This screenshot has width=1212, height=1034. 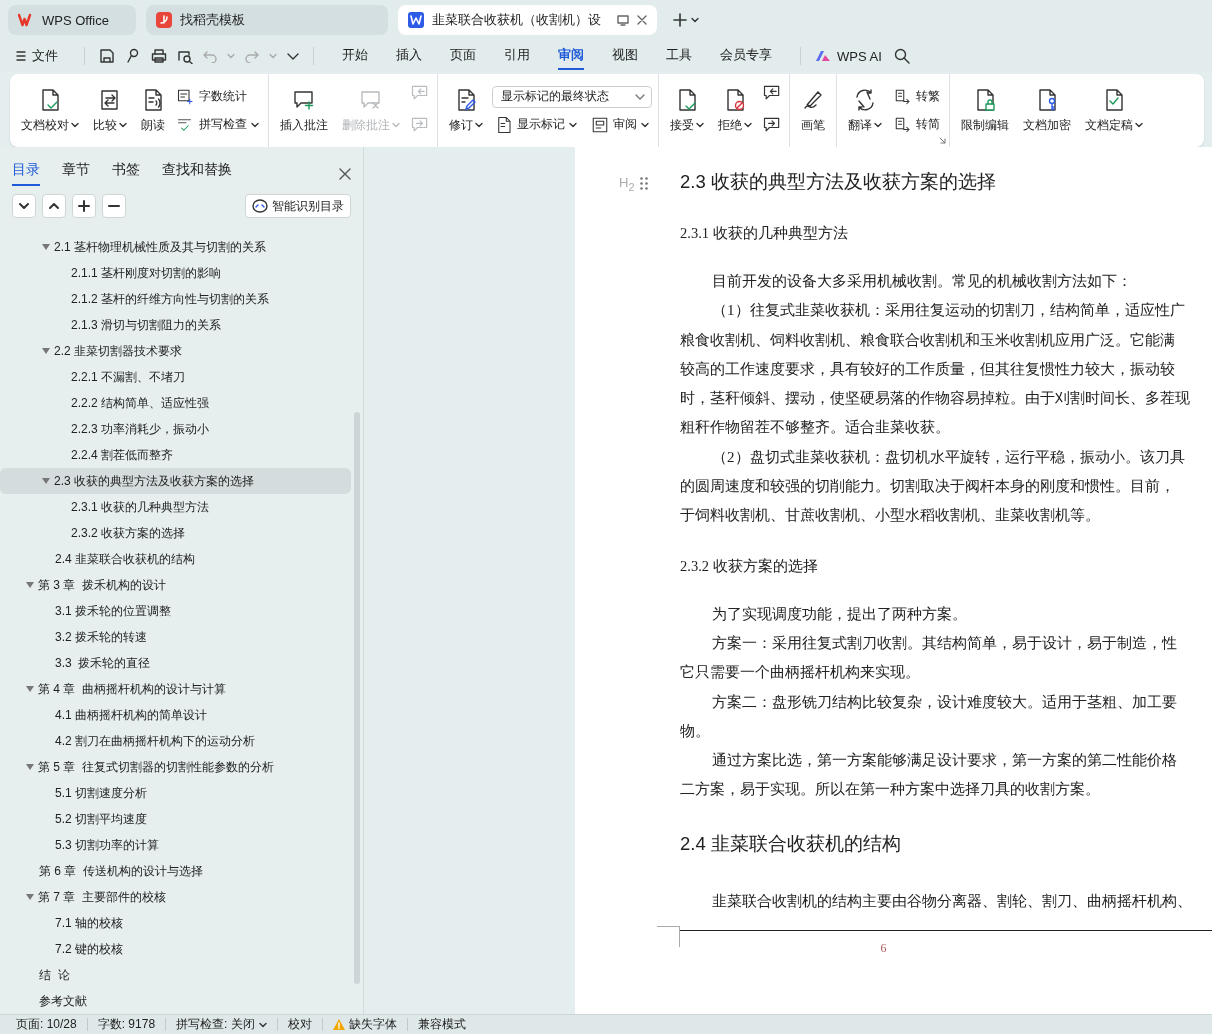 I want to click on collapse-button, so click(x=24, y=206).